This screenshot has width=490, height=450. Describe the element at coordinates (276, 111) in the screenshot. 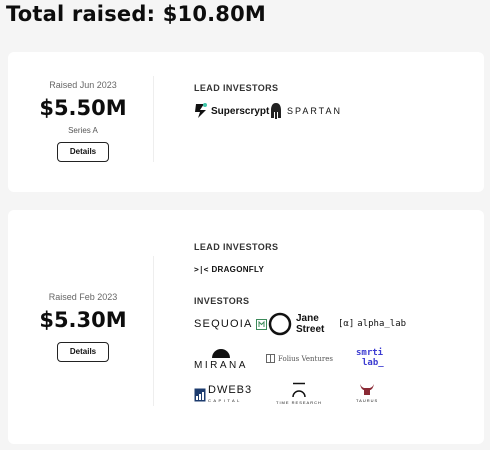

I see `spartan-helmet-logo-icon` at that location.